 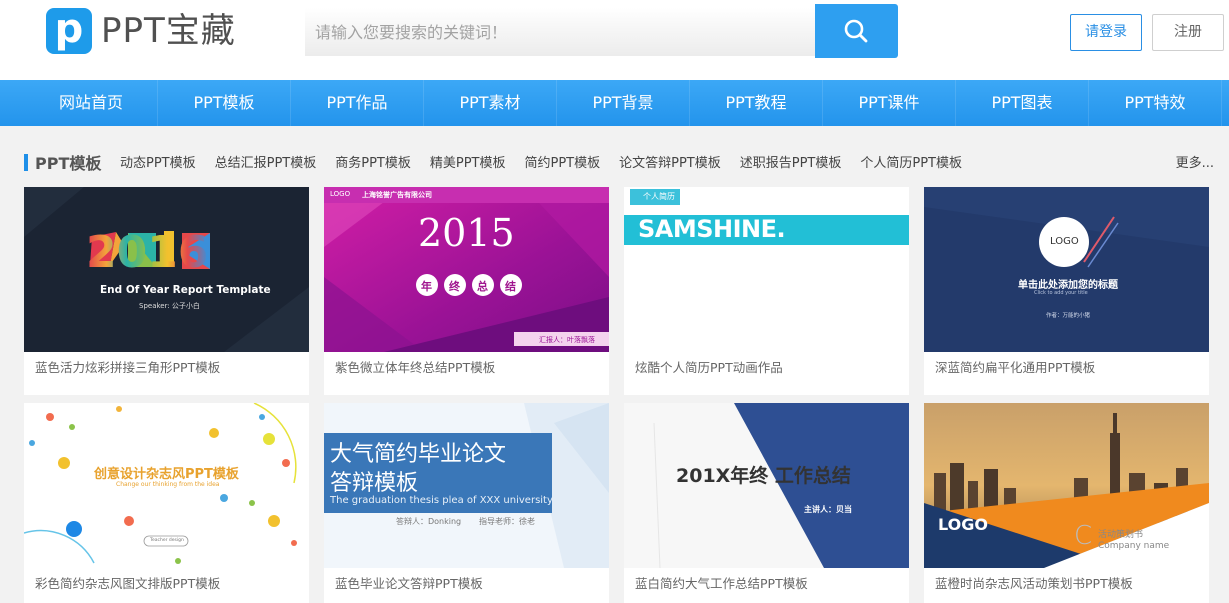 I want to click on thumbnail-char: 结, so click(x=510, y=286).